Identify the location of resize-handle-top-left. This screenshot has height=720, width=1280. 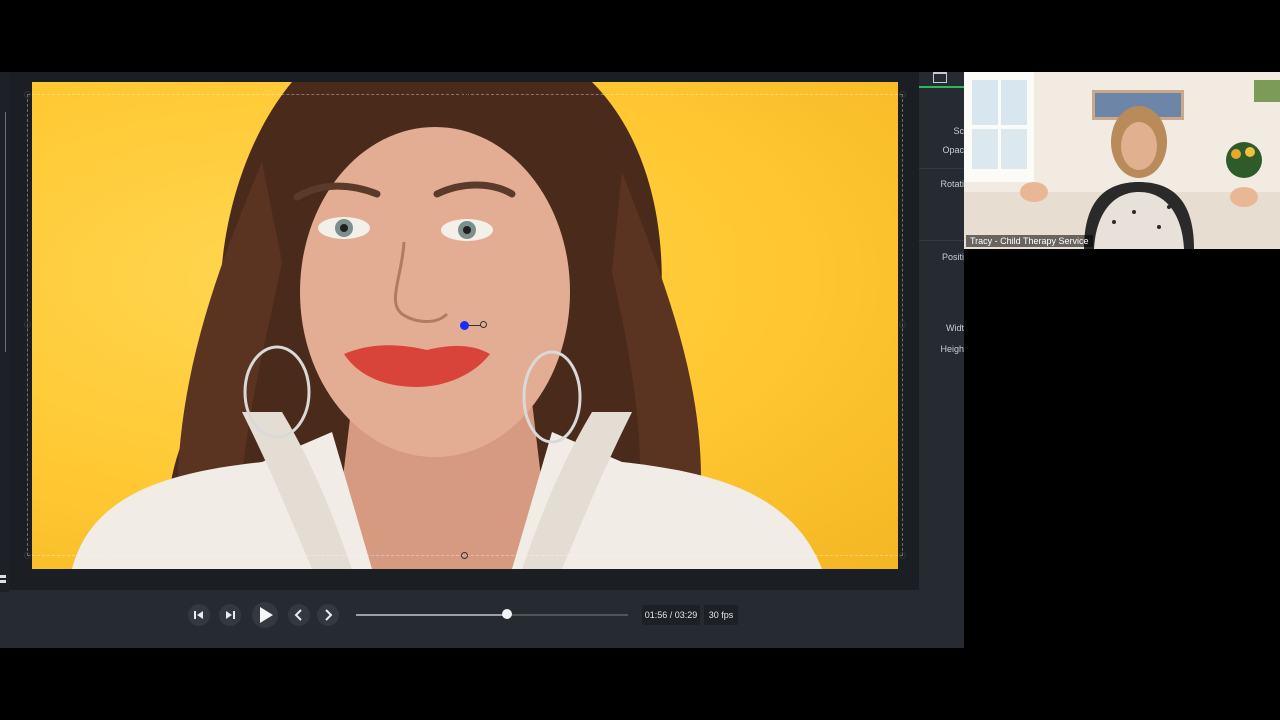
(27, 94).